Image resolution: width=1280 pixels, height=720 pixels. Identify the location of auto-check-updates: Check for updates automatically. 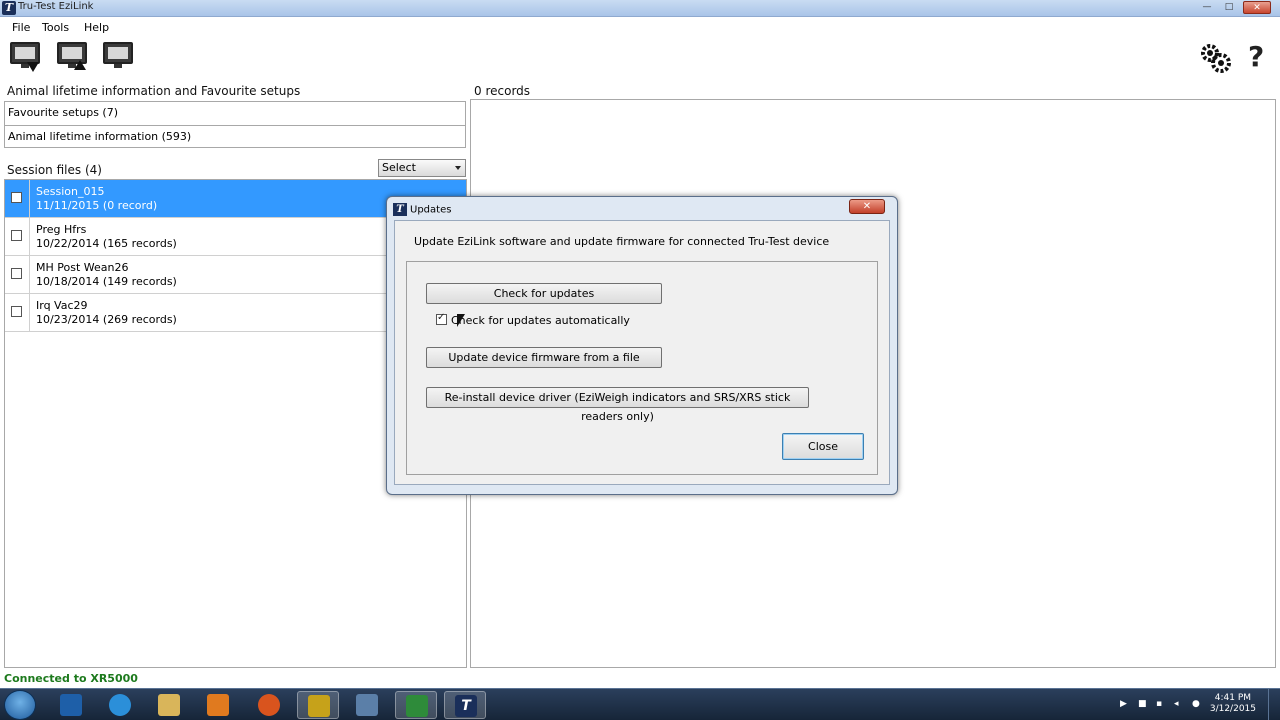
(533, 319).